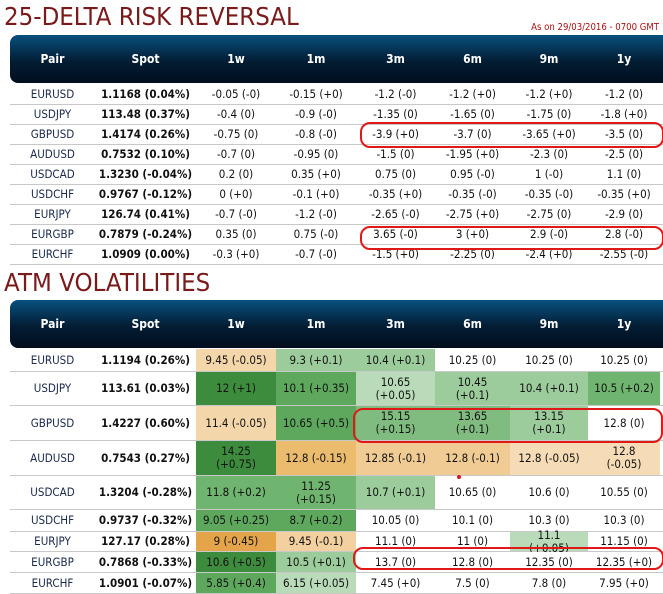 The width and height of the screenshot is (663, 594). I want to click on tenor-cell-9m: -1.2 (+0), so click(549, 94).